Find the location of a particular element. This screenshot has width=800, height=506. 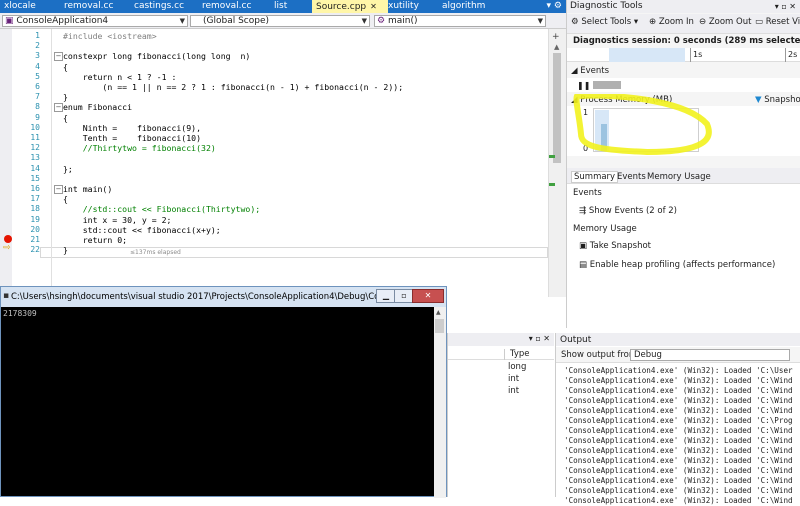

code-line: }; is located at coordinates (68, 169).